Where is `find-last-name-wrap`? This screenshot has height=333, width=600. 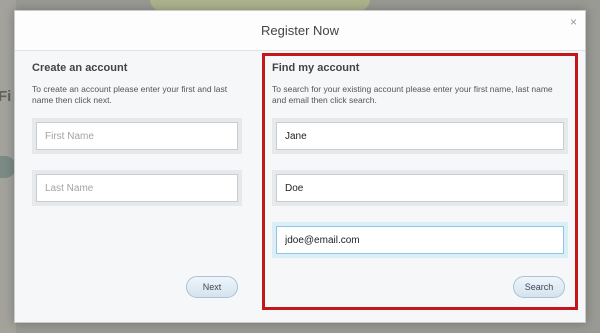
find-last-name-wrap is located at coordinates (420, 188).